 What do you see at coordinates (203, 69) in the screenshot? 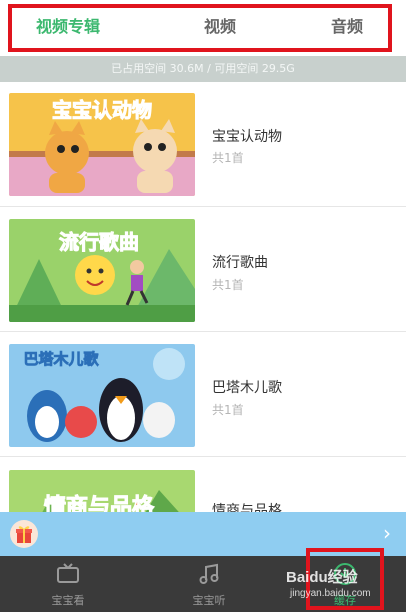
I see `storage-info: 已占用空间 30.6M / 可用空间 29.5G` at bounding box center [203, 69].